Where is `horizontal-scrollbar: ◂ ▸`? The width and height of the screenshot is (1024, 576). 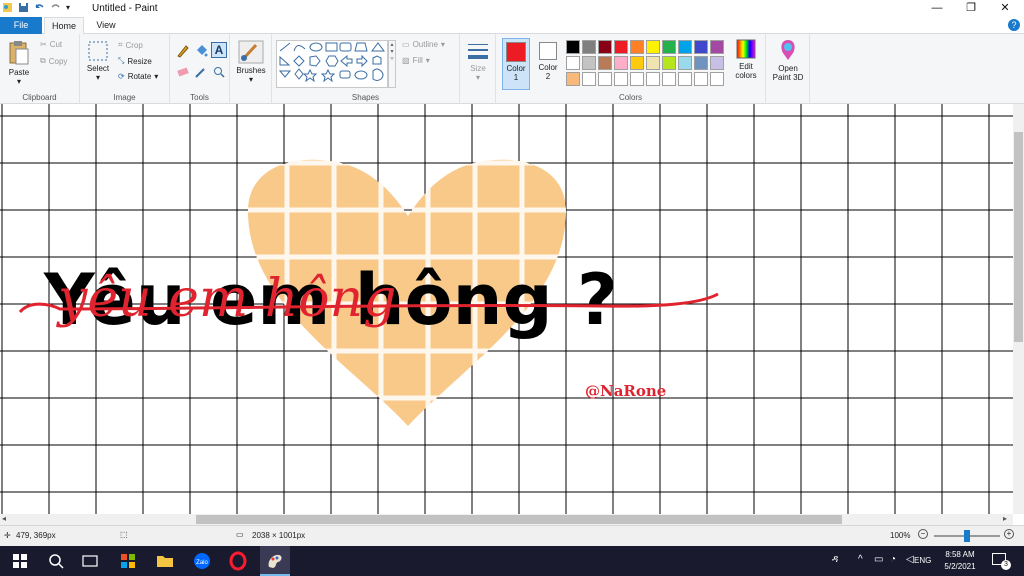 horizontal-scrollbar: ◂ ▸ is located at coordinates (506, 519).